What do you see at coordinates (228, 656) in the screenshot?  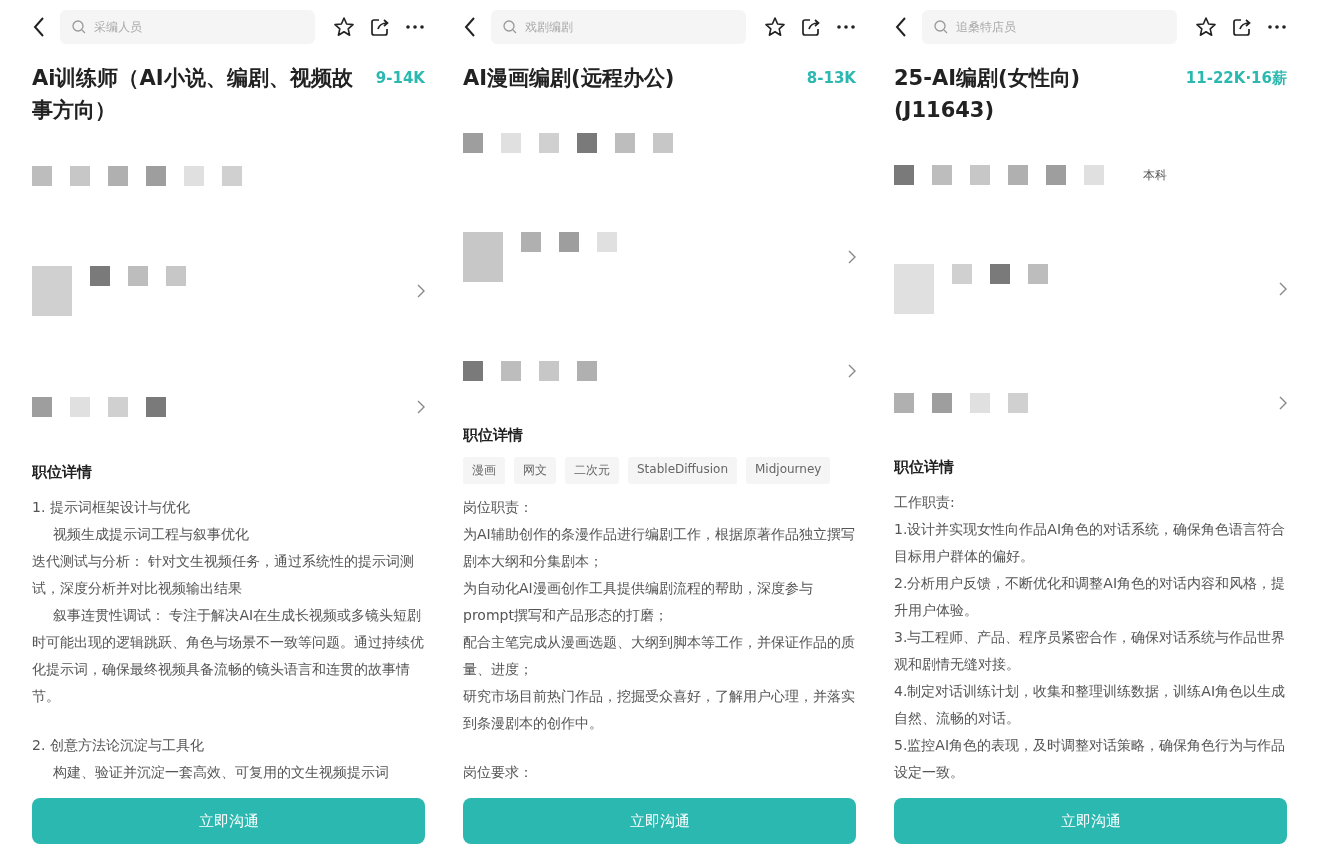 I see `description-text: 叙事连贯性调试： 专注于解决AI在生成长视频或多镜头短剧时可能出现的逻辑跳跃、角色与场景不一致等问题。通过持续优化提示词，确保最终视频具备流畅的镜头语言和连贯的故事情节。` at bounding box center [228, 656].